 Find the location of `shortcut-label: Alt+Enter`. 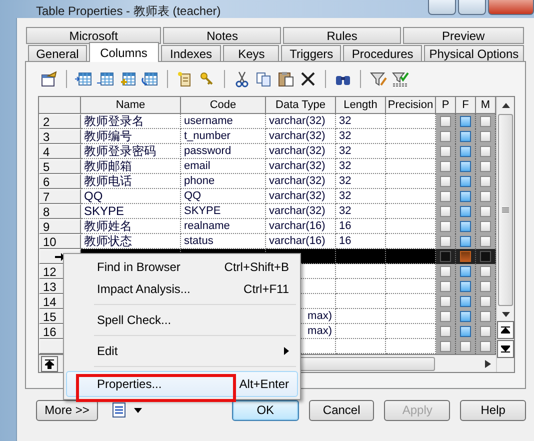

shortcut-label: Alt+Enter is located at coordinates (264, 384).